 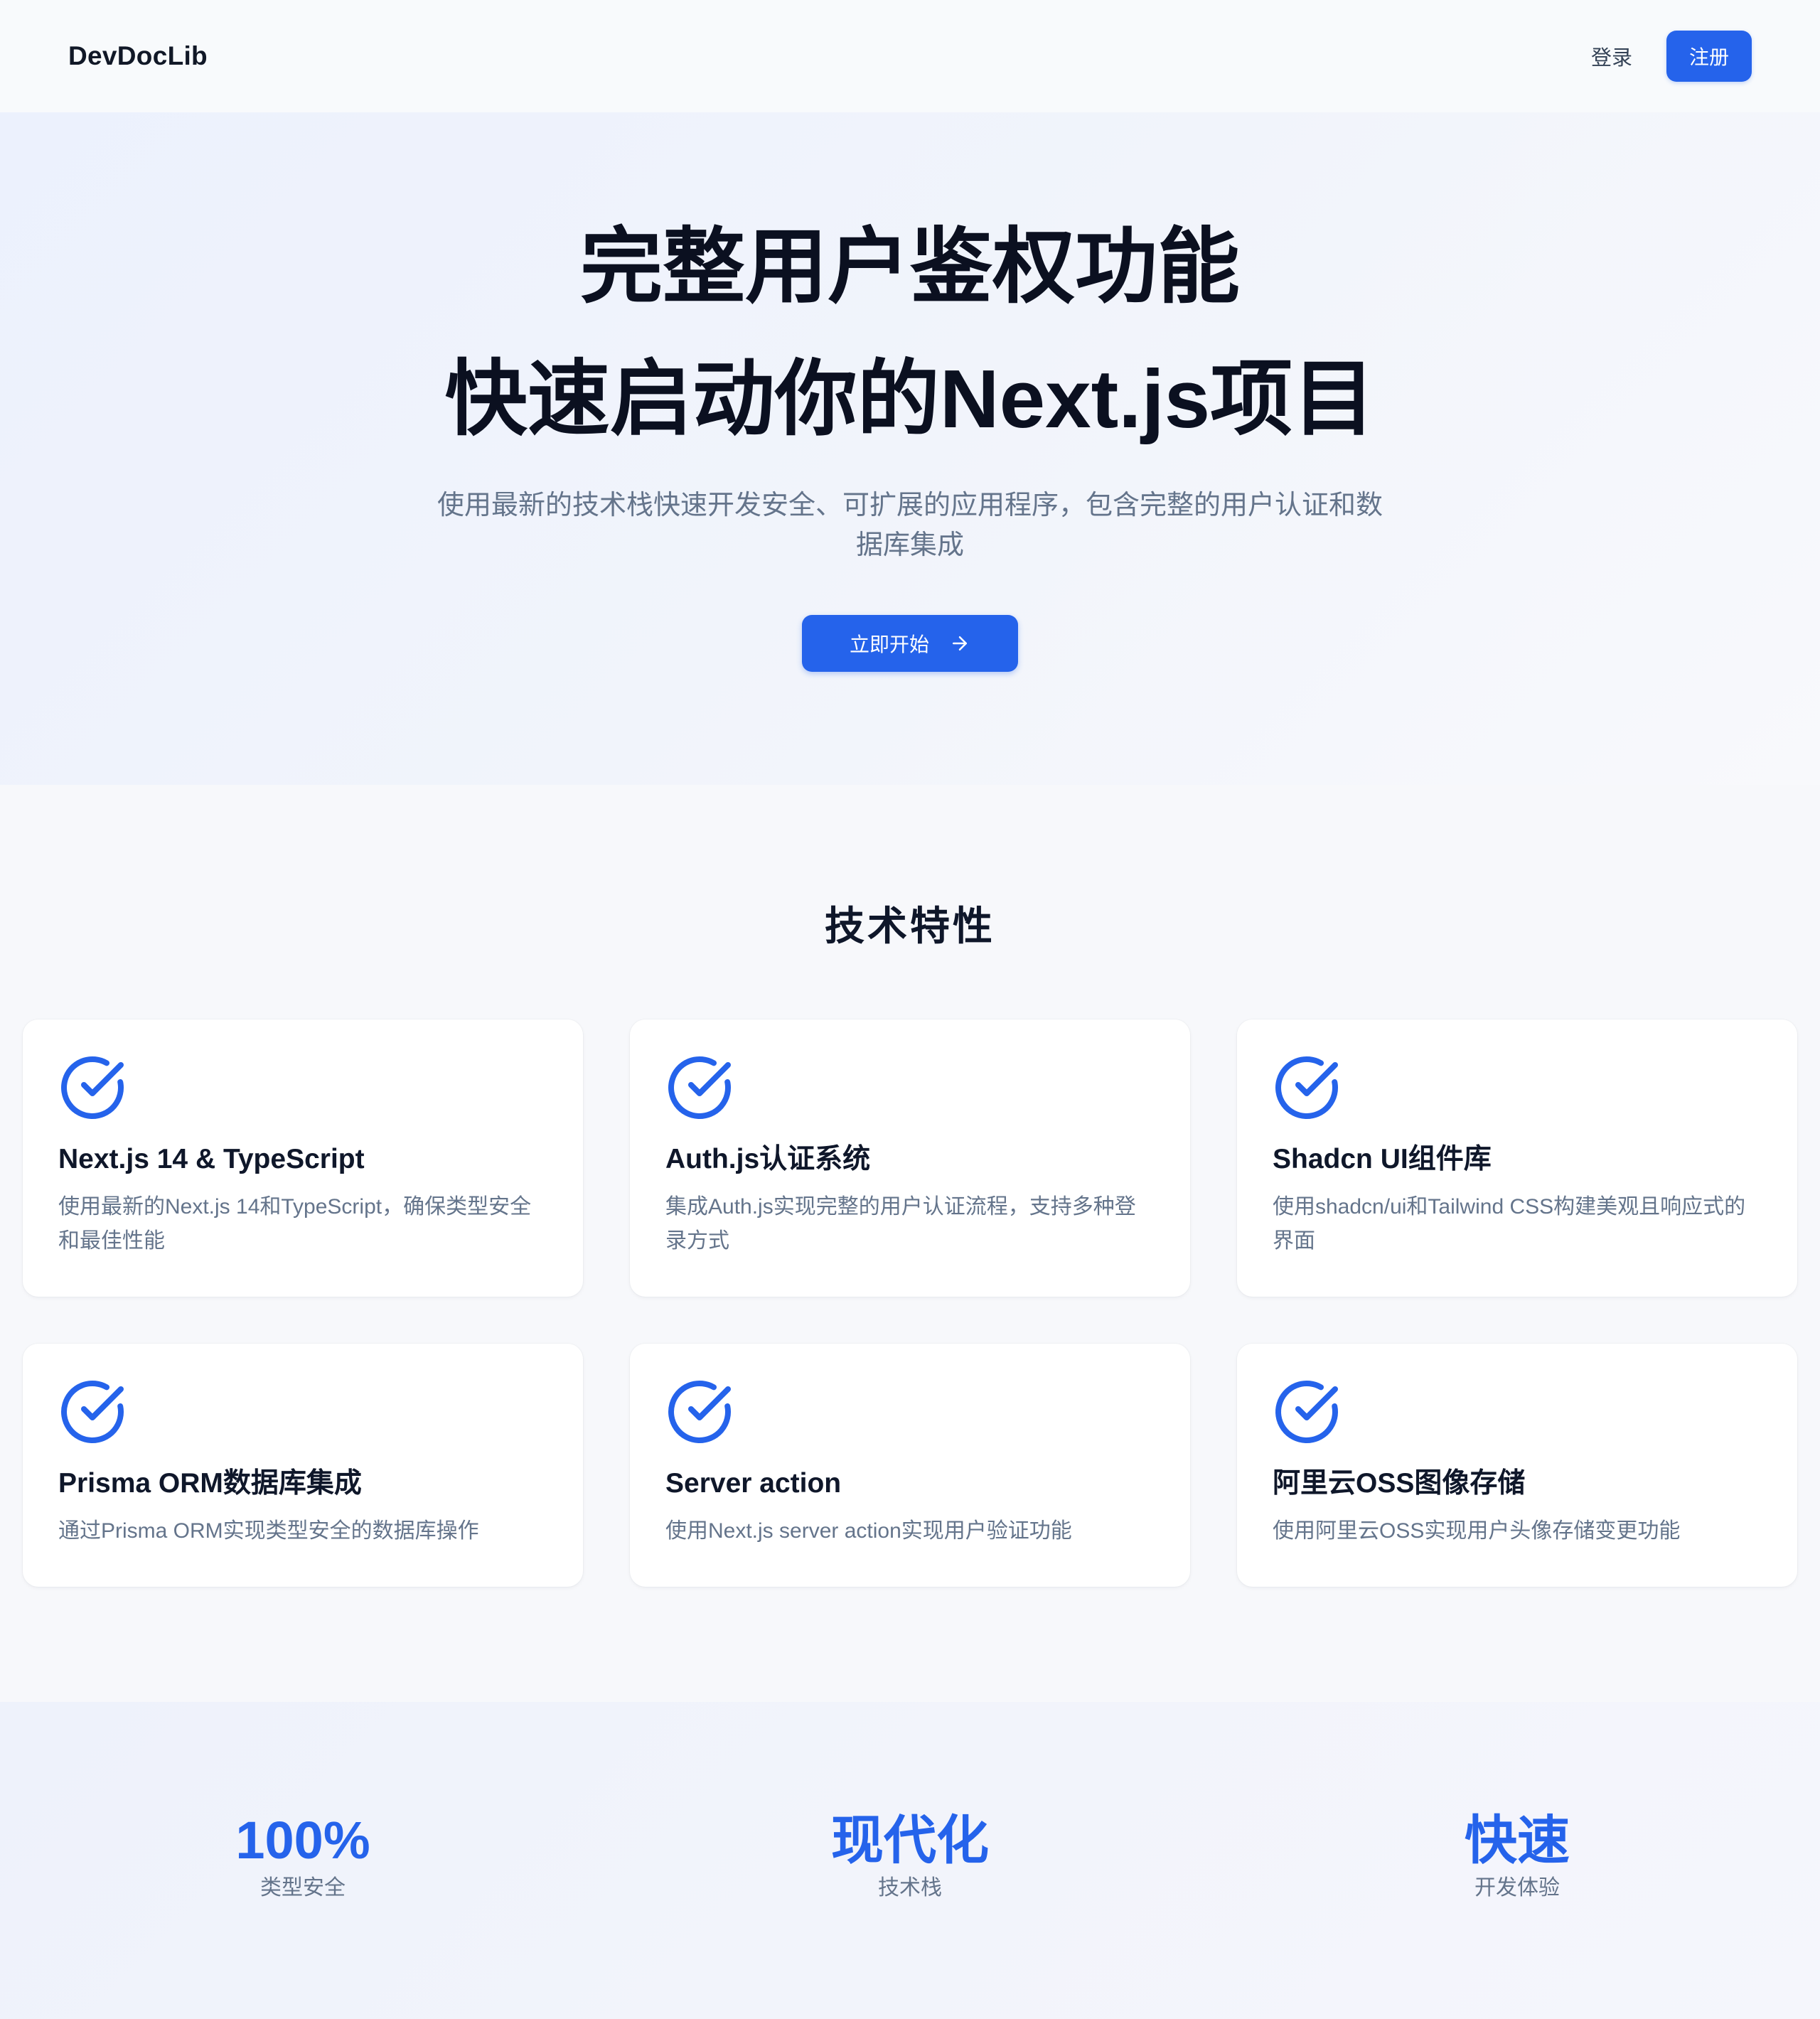 I want to click on stat-label: 技术栈, so click(x=910, y=1888).